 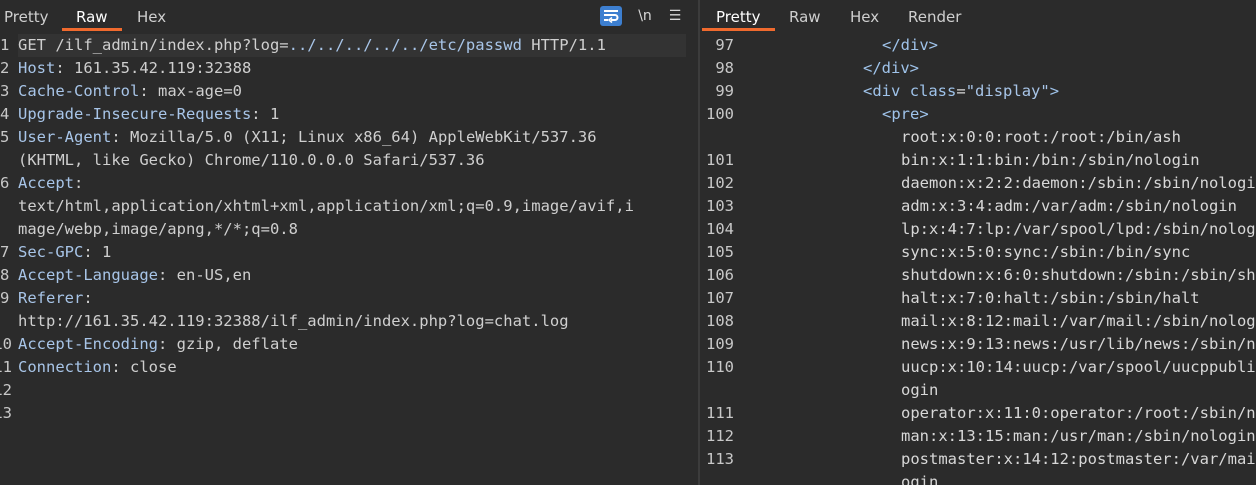 I want to click on request-line: 2 Host: 161.35.42.119:32388, so click(x=349, y=68).